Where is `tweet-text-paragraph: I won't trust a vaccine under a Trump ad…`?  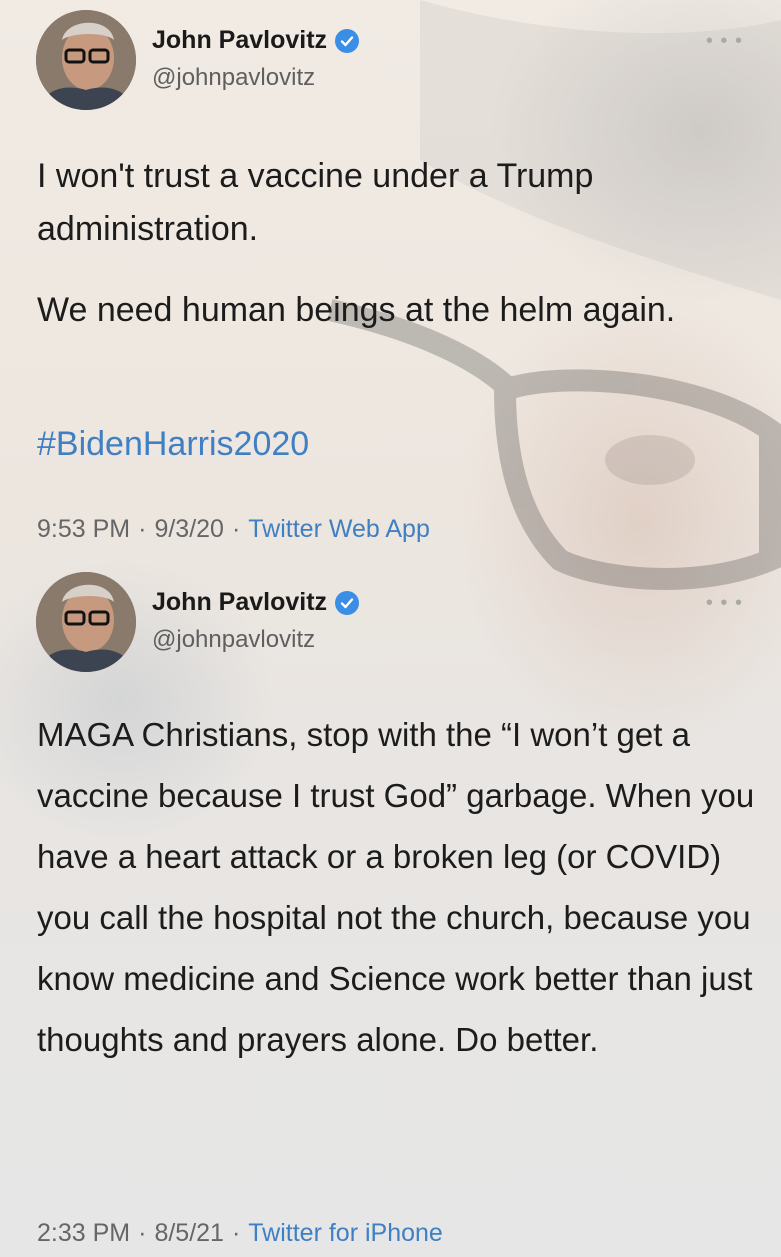 tweet-text-paragraph: I won't trust a vaccine under a Trump ad… is located at coordinates (315, 202).